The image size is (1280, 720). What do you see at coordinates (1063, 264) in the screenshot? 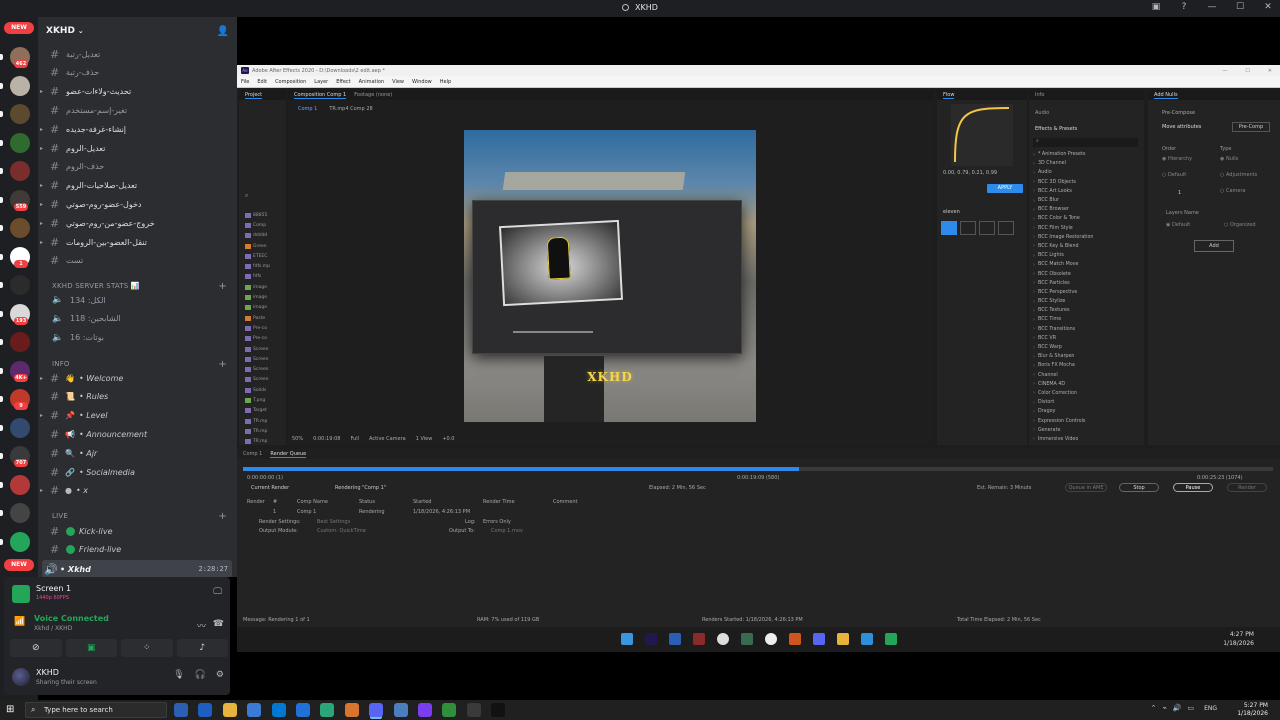
I see `effect-category: BCC Match Move` at bounding box center [1063, 264].